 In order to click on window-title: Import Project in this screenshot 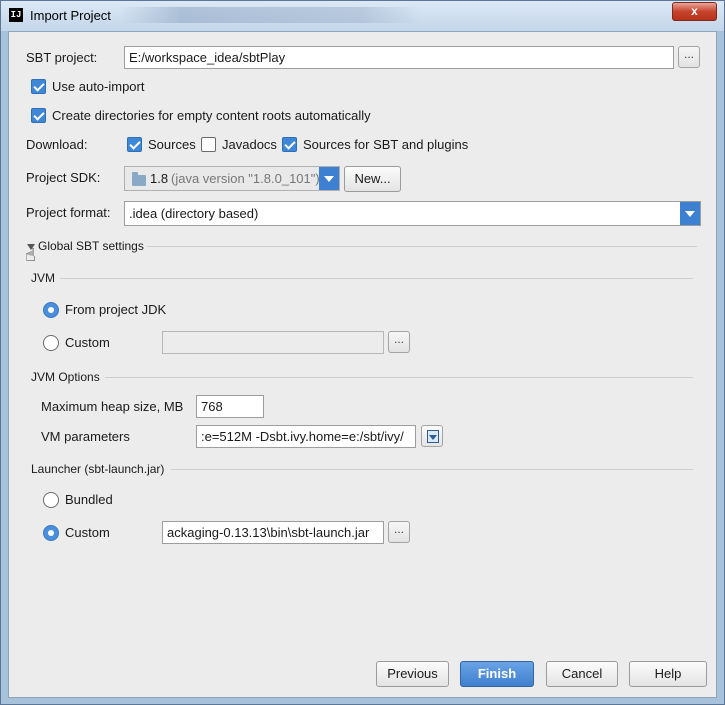, I will do `click(70, 15)`.